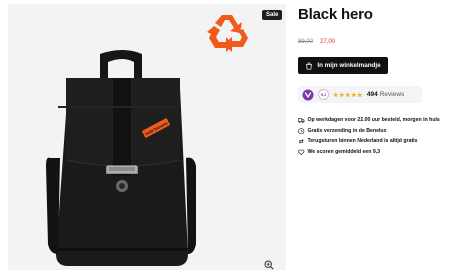 This screenshot has width=475, height=270. What do you see at coordinates (323, 94) in the screenshot?
I see `review-score: 9,1` at bounding box center [323, 94].